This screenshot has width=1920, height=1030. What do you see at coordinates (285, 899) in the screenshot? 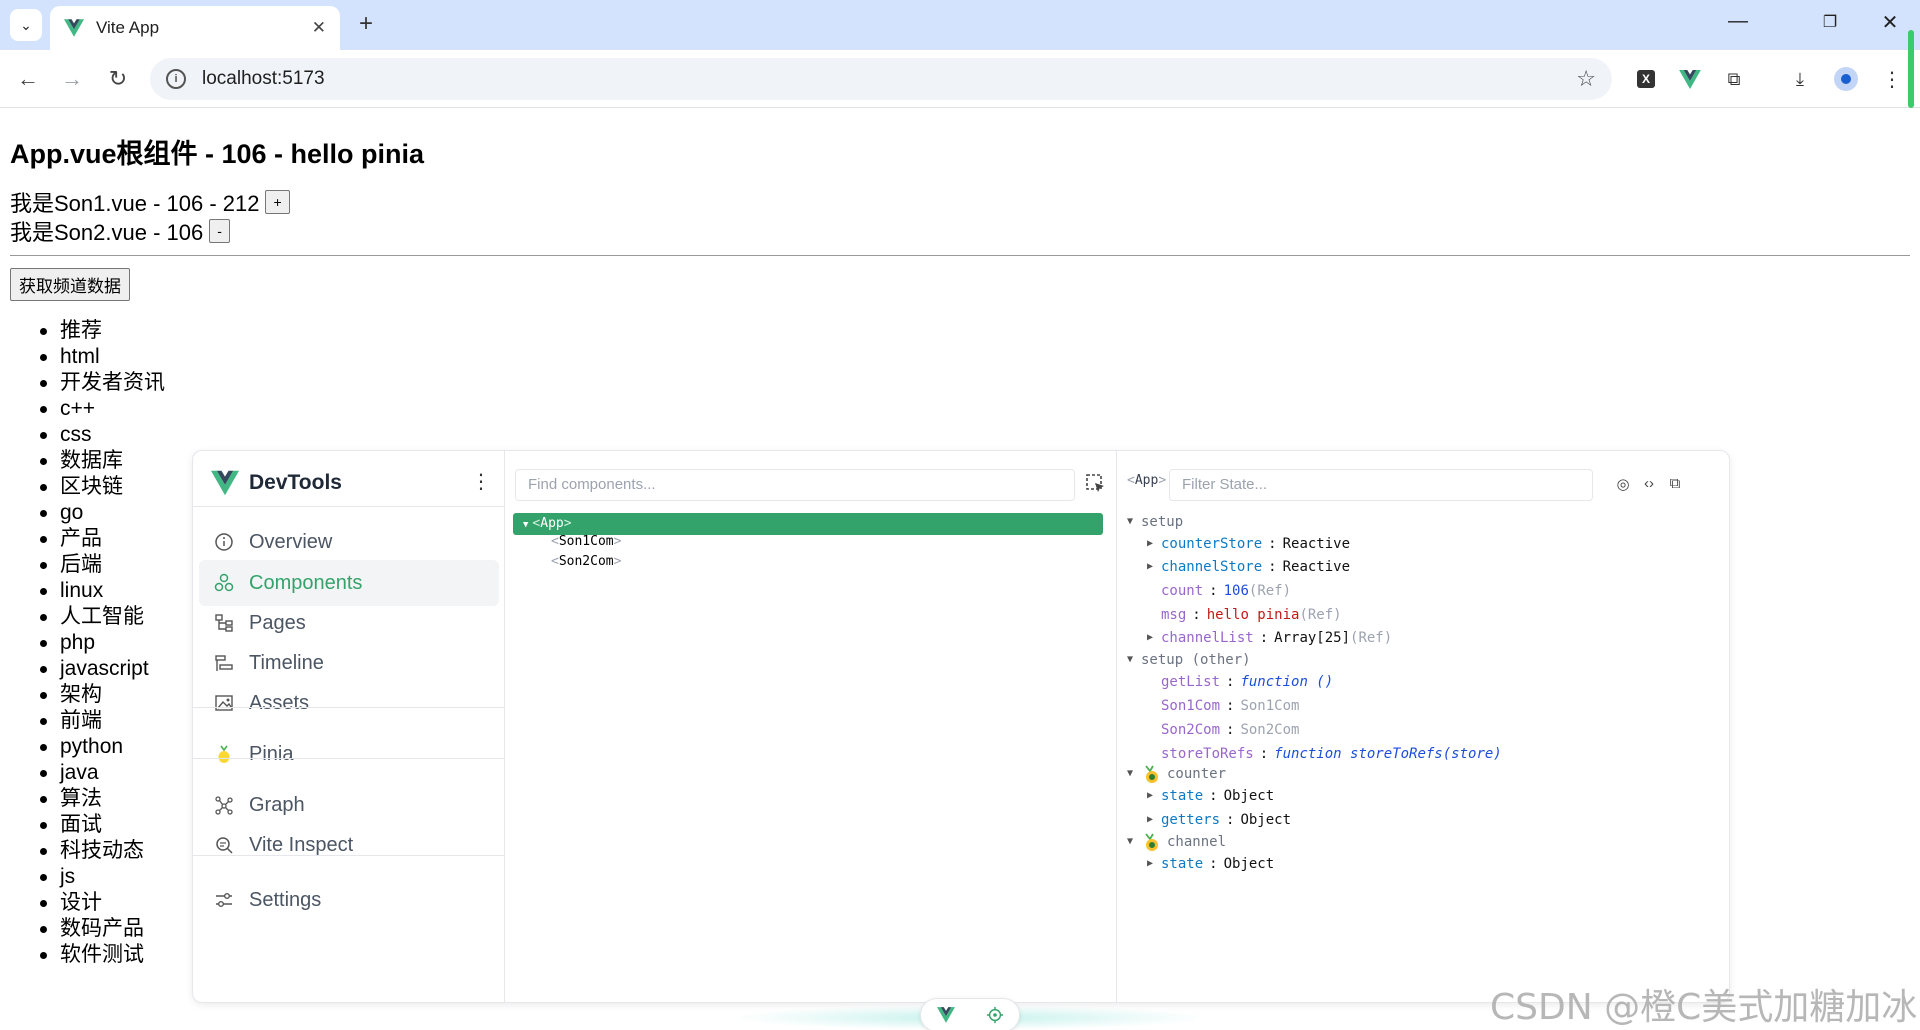
I see `sidebar-item-label: Settings` at bounding box center [285, 899].